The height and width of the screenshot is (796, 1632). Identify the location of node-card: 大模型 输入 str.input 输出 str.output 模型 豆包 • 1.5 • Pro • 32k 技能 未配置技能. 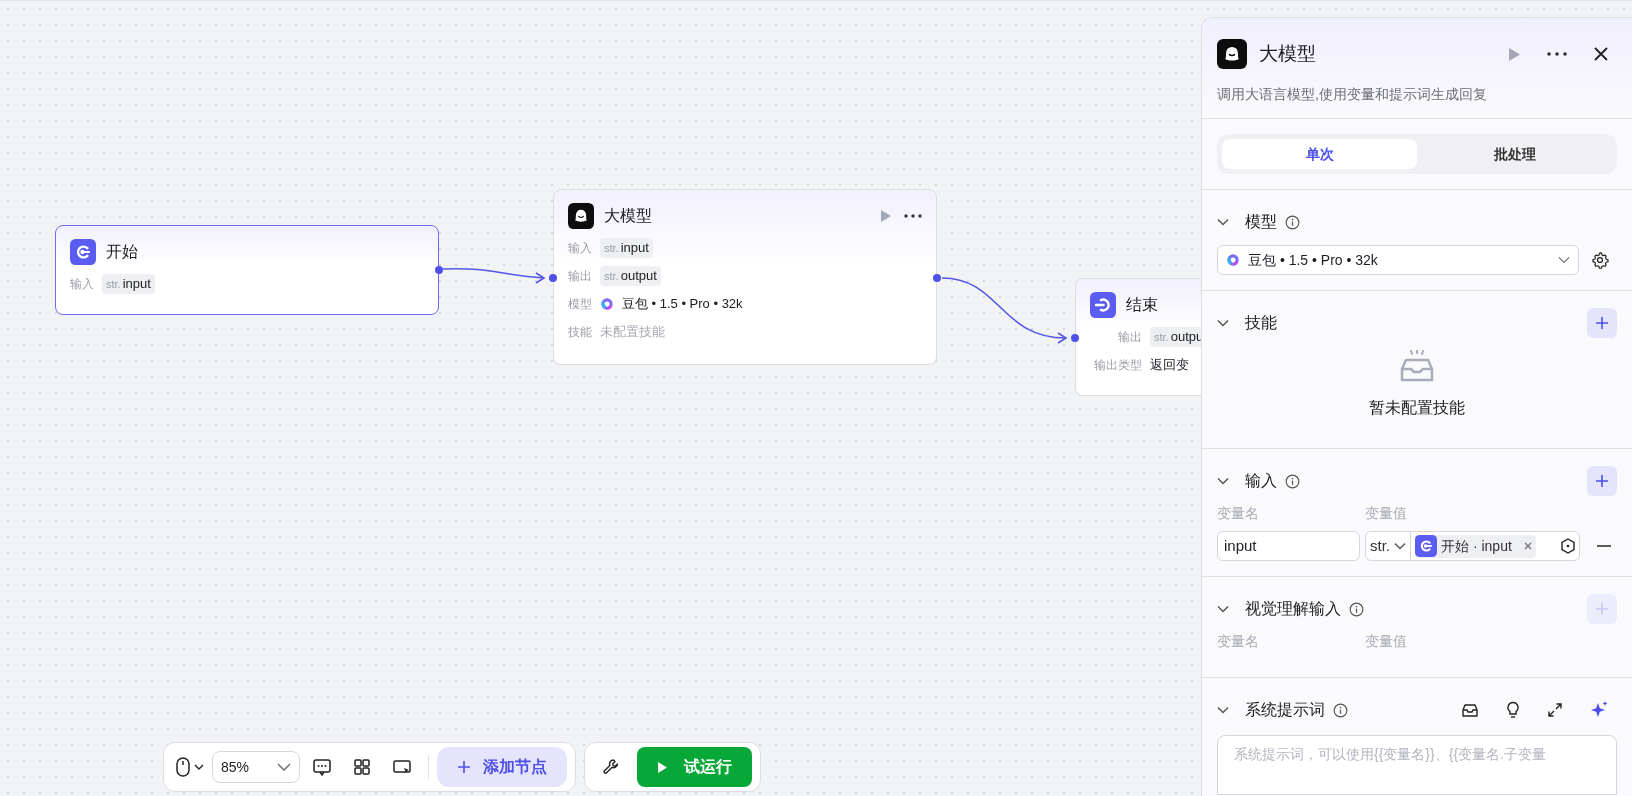
(745, 277).